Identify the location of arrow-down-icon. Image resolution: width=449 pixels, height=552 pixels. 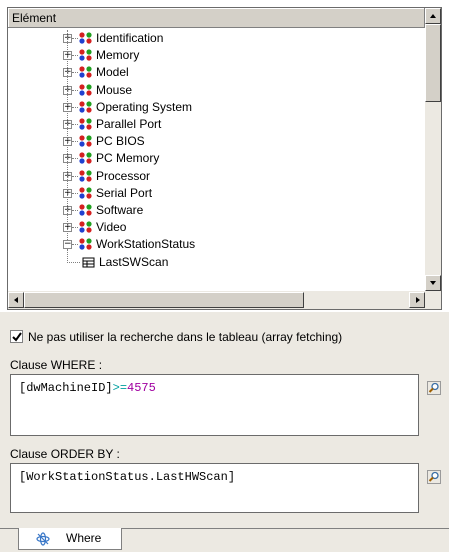
(433, 283).